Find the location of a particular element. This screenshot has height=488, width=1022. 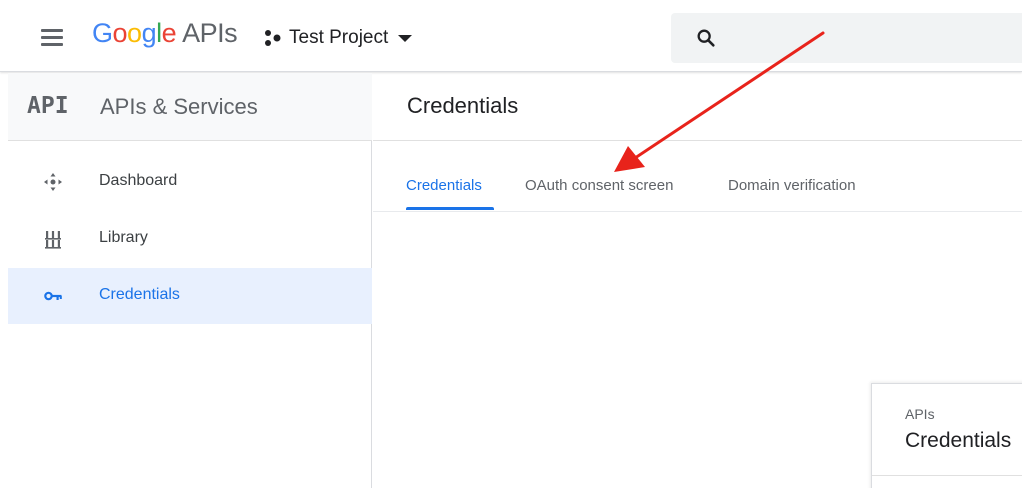

google-apis-logo: Google APIs is located at coordinates (165, 35).